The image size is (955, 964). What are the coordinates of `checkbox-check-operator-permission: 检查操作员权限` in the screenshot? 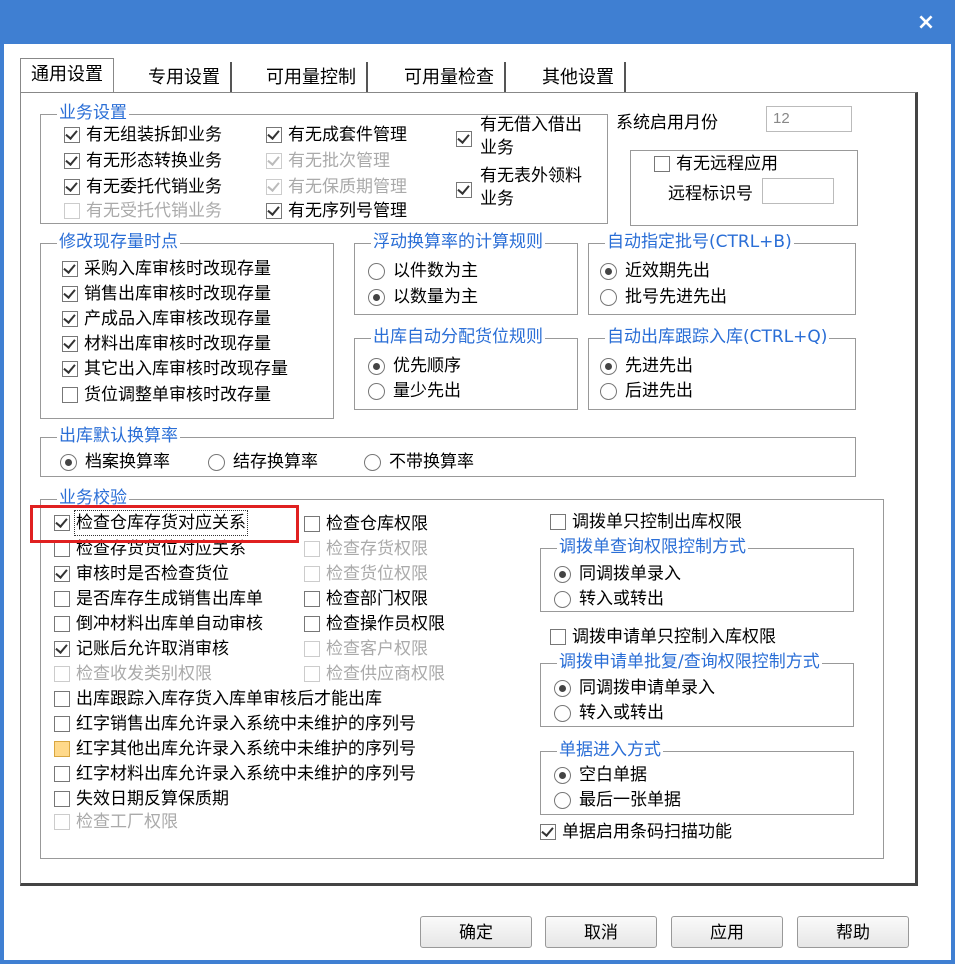 It's located at (374, 624).